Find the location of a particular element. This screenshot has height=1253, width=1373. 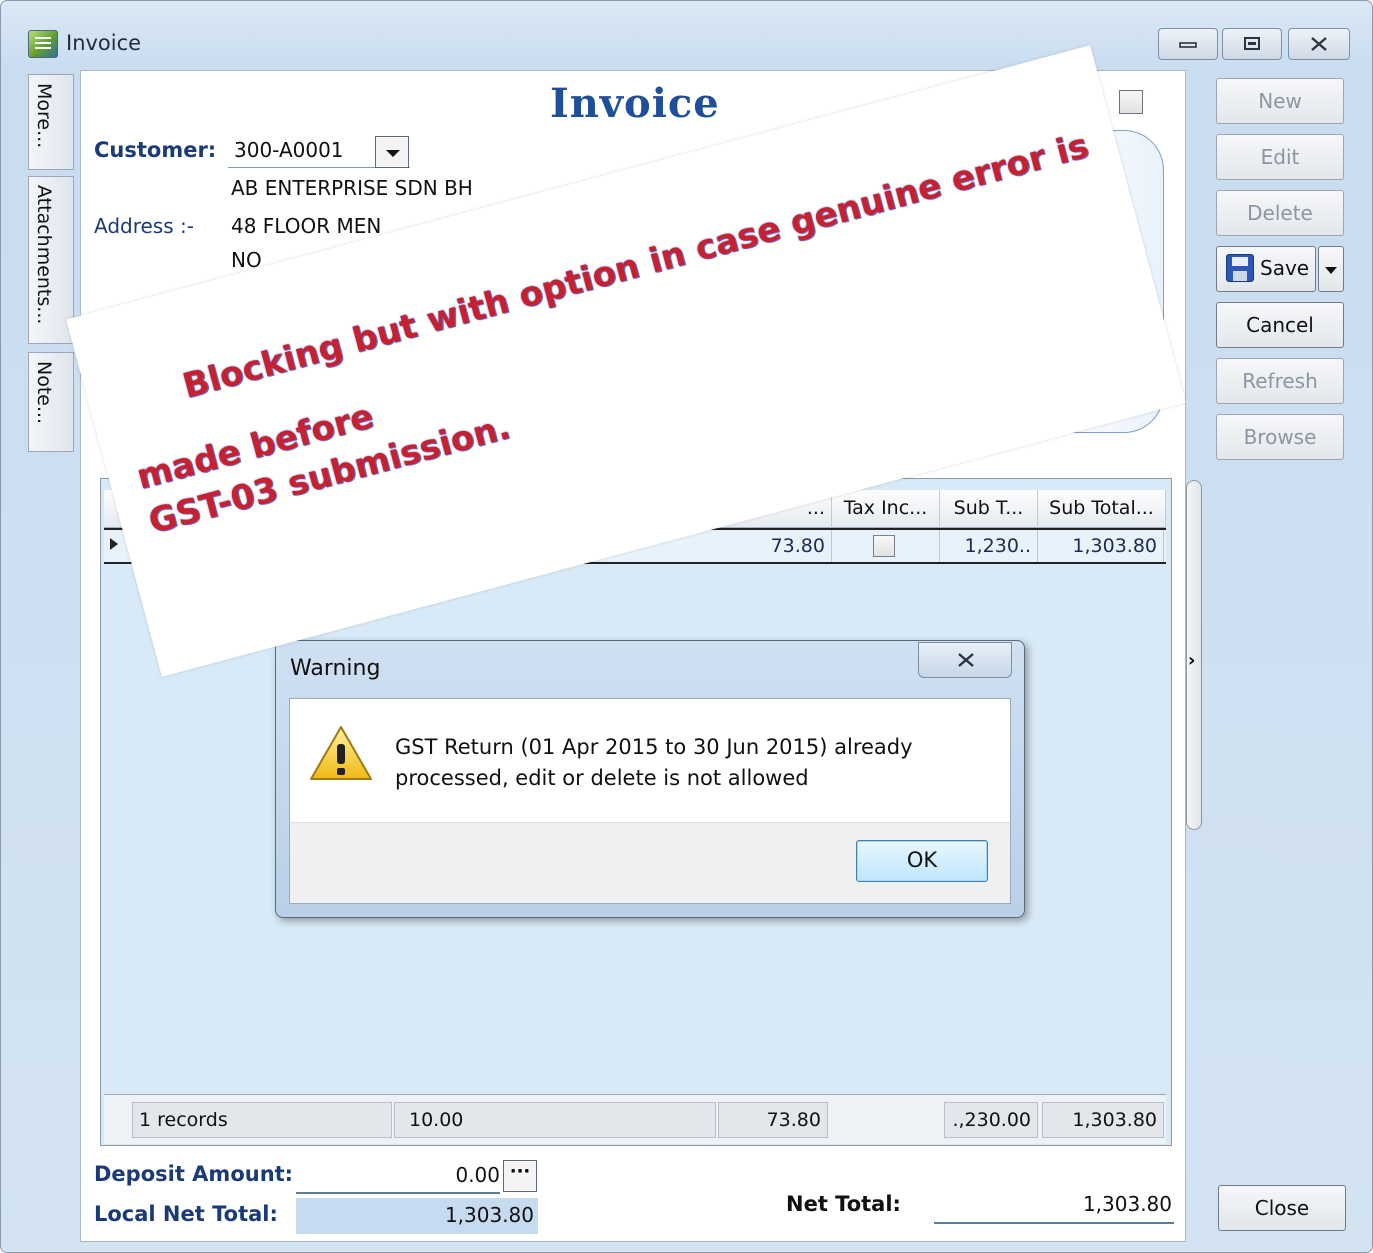

local-net-total-label: Local Net Total: is located at coordinates (186, 1214).